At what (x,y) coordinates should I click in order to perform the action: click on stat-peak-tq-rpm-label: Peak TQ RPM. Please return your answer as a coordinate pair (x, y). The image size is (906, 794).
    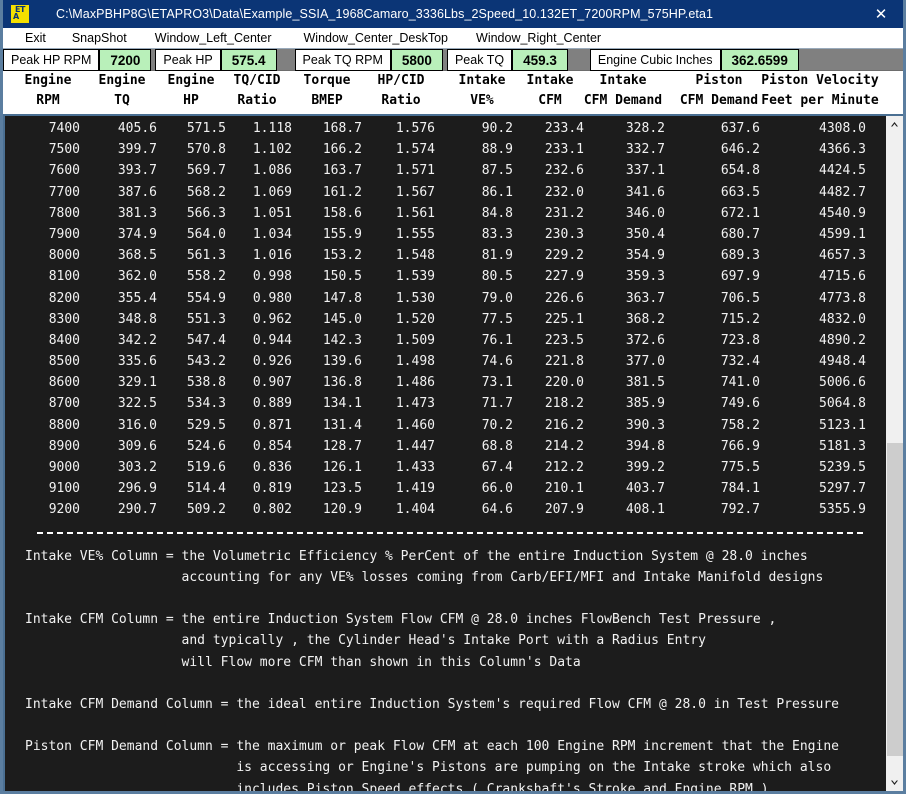
    Looking at the image, I should click on (342, 60).